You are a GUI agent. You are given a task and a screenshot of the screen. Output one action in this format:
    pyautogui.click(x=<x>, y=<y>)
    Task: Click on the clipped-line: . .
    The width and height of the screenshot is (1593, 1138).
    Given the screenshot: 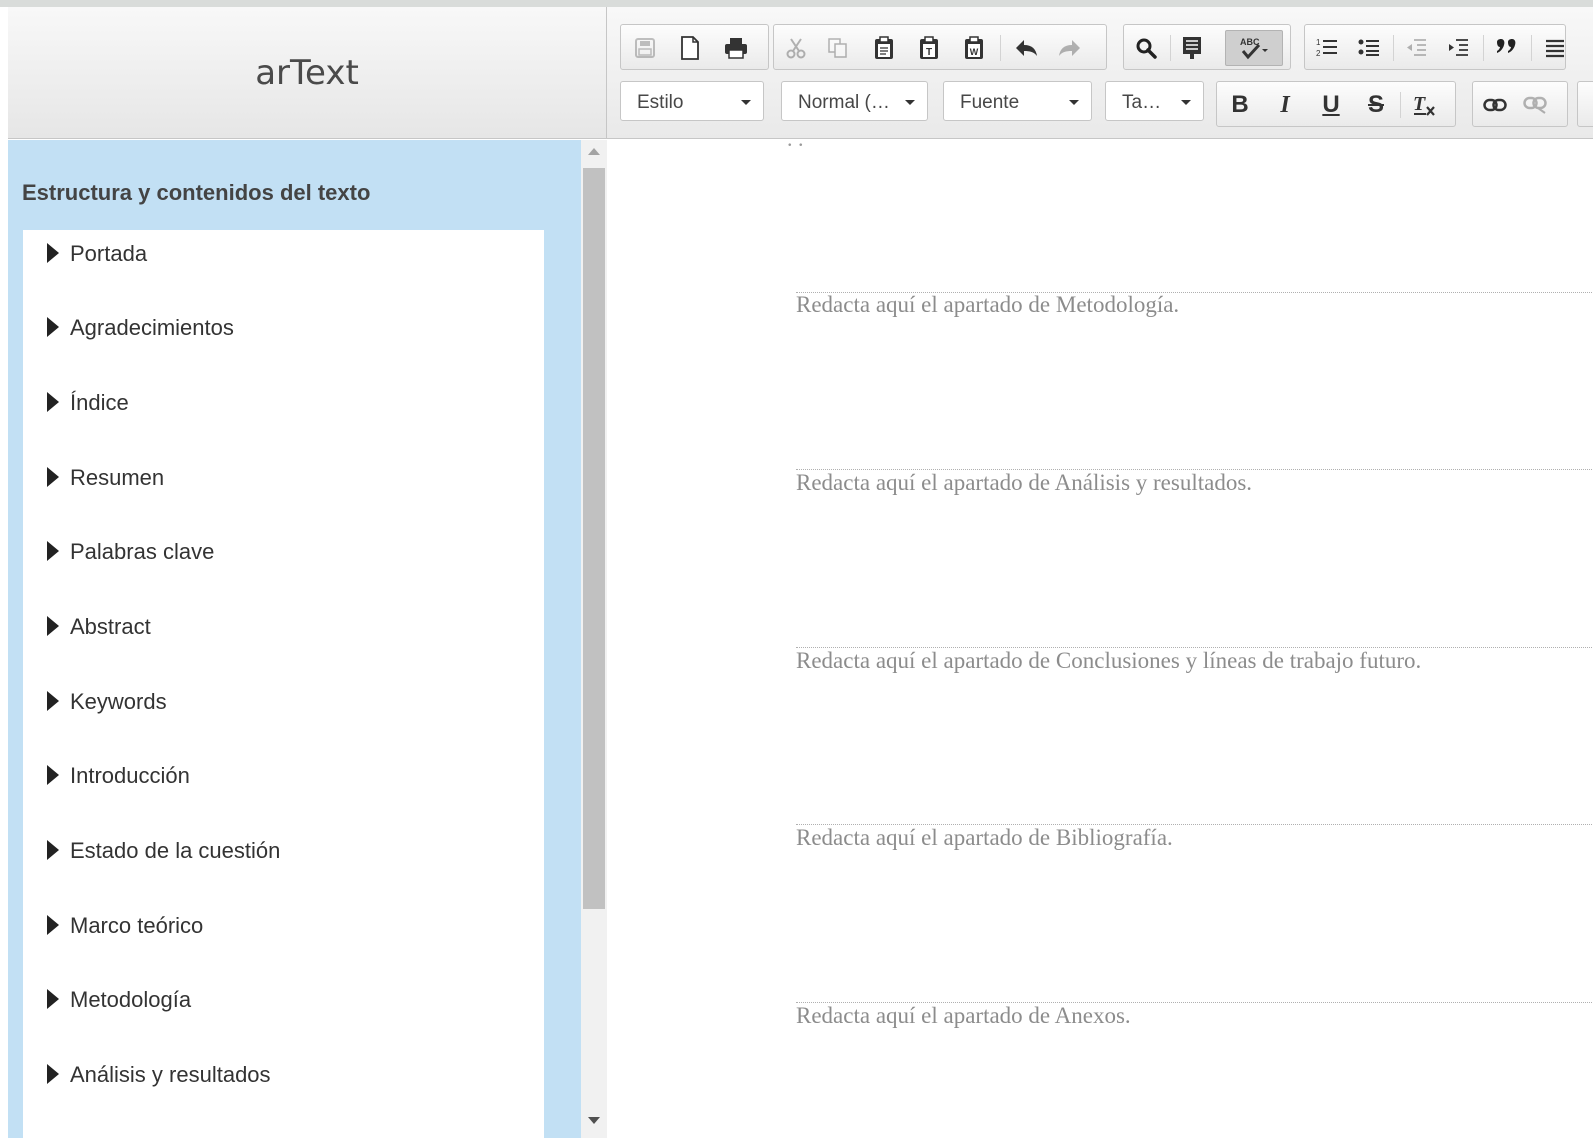 What is the action you would take?
    pyautogui.click(x=795, y=146)
    